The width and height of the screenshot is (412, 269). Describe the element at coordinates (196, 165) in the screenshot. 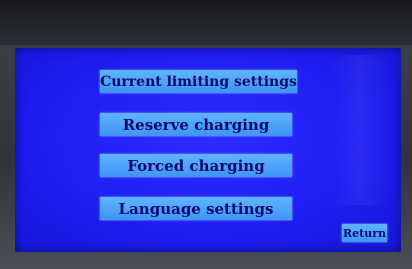

I see `forced-charging-button: Forced charging` at that location.